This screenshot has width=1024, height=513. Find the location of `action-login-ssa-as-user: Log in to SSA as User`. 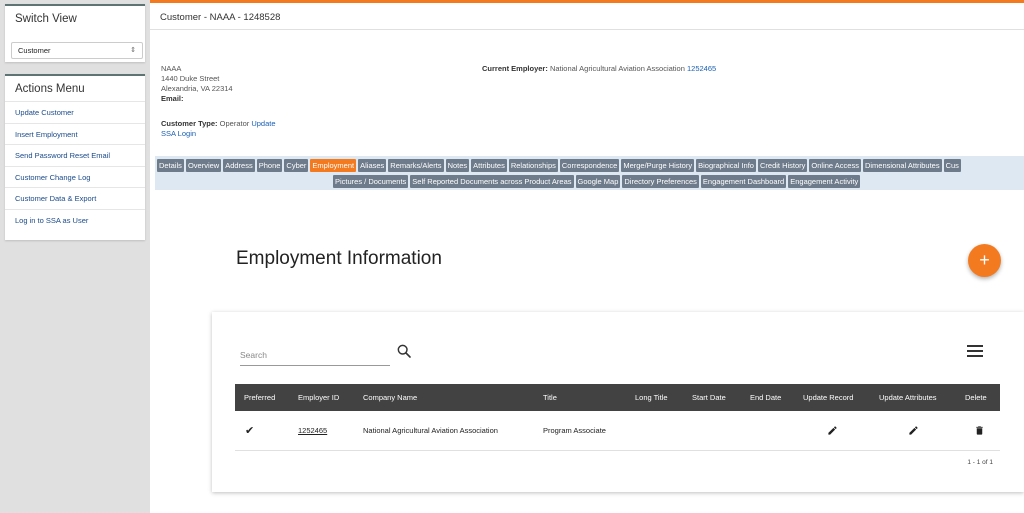

action-login-ssa-as-user: Log in to SSA as User is located at coordinates (75, 221).